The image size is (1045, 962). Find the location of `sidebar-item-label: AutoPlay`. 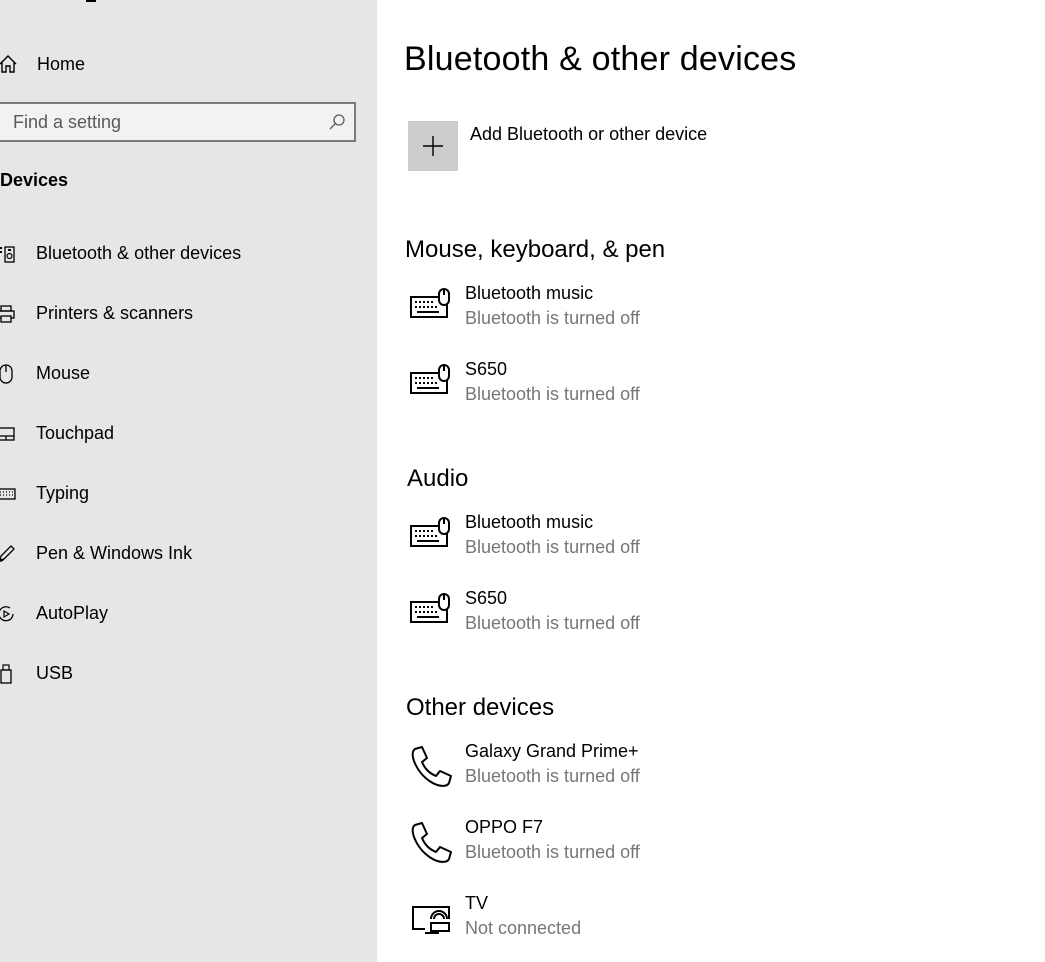

sidebar-item-label: AutoPlay is located at coordinates (72, 613).